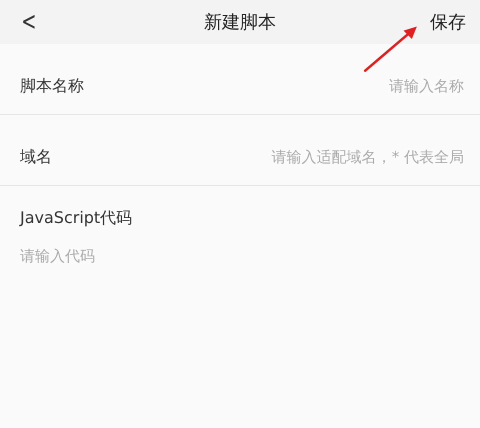 The height and width of the screenshot is (428, 480). I want to click on code-label: JavaScript代码, so click(77, 218).